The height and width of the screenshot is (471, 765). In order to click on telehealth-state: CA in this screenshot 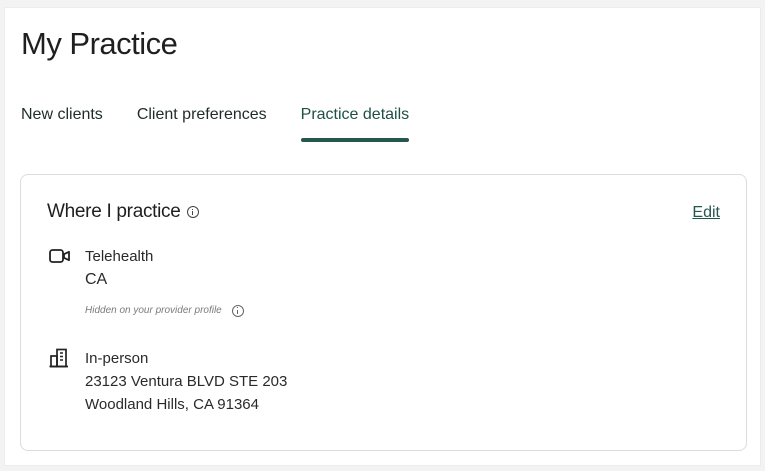, I will do `click(96, 279)`.